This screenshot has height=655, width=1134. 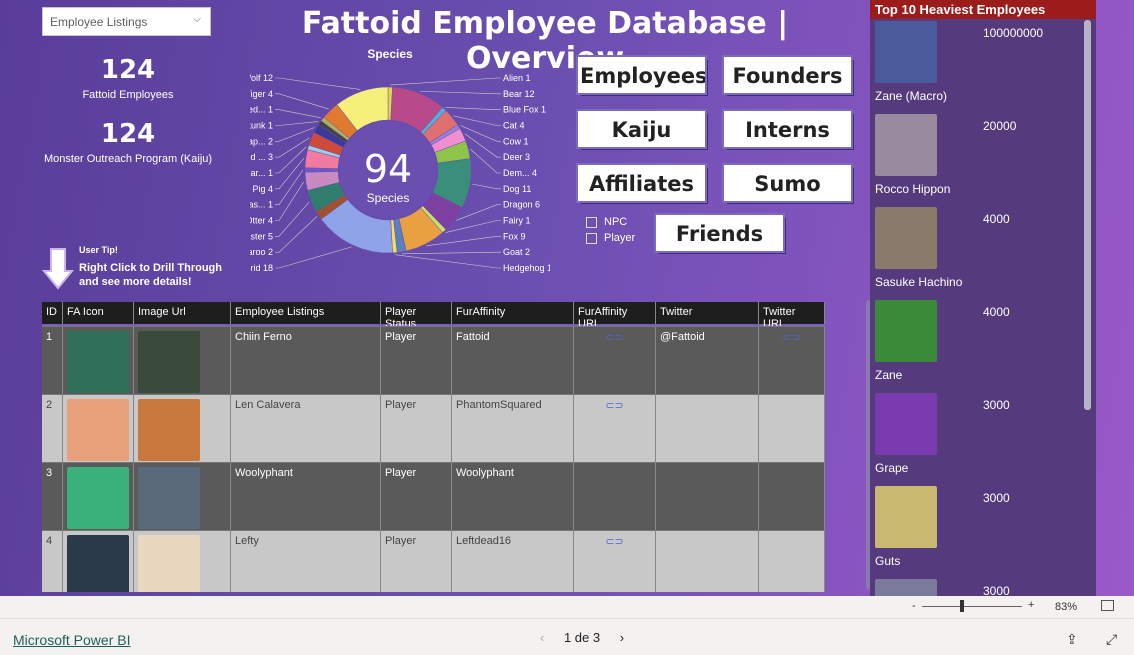 I want to click on top10-scrollbar, so click(x=1087, y=215).